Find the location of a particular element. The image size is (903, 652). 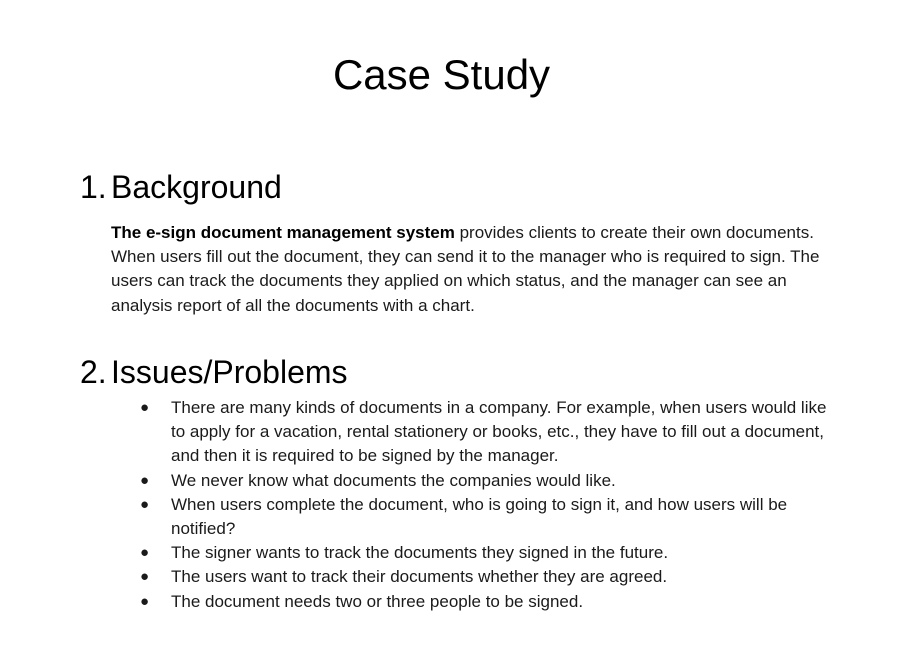

section-title: Background is located at coordinates (196, 187).